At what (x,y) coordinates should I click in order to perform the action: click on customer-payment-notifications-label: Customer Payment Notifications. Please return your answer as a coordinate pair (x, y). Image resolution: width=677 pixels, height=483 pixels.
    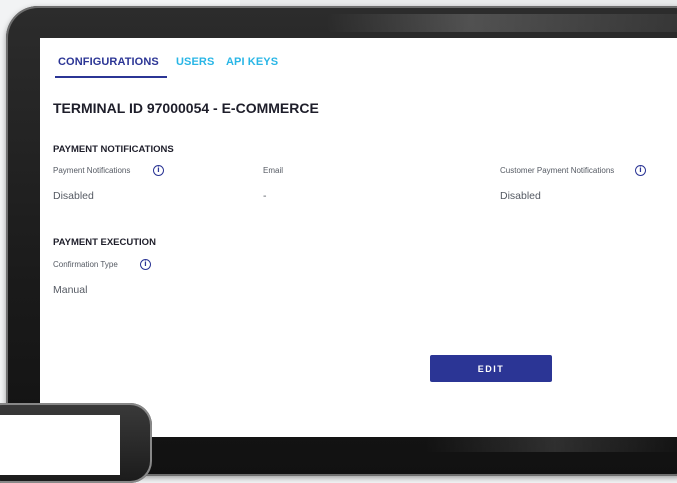
    Looking at the image, I should click on (557, 170).